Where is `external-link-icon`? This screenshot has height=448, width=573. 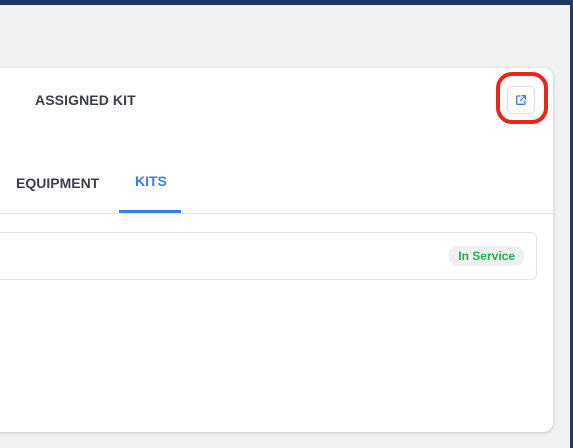 external-link-icon is located at coordinates (521, 99).